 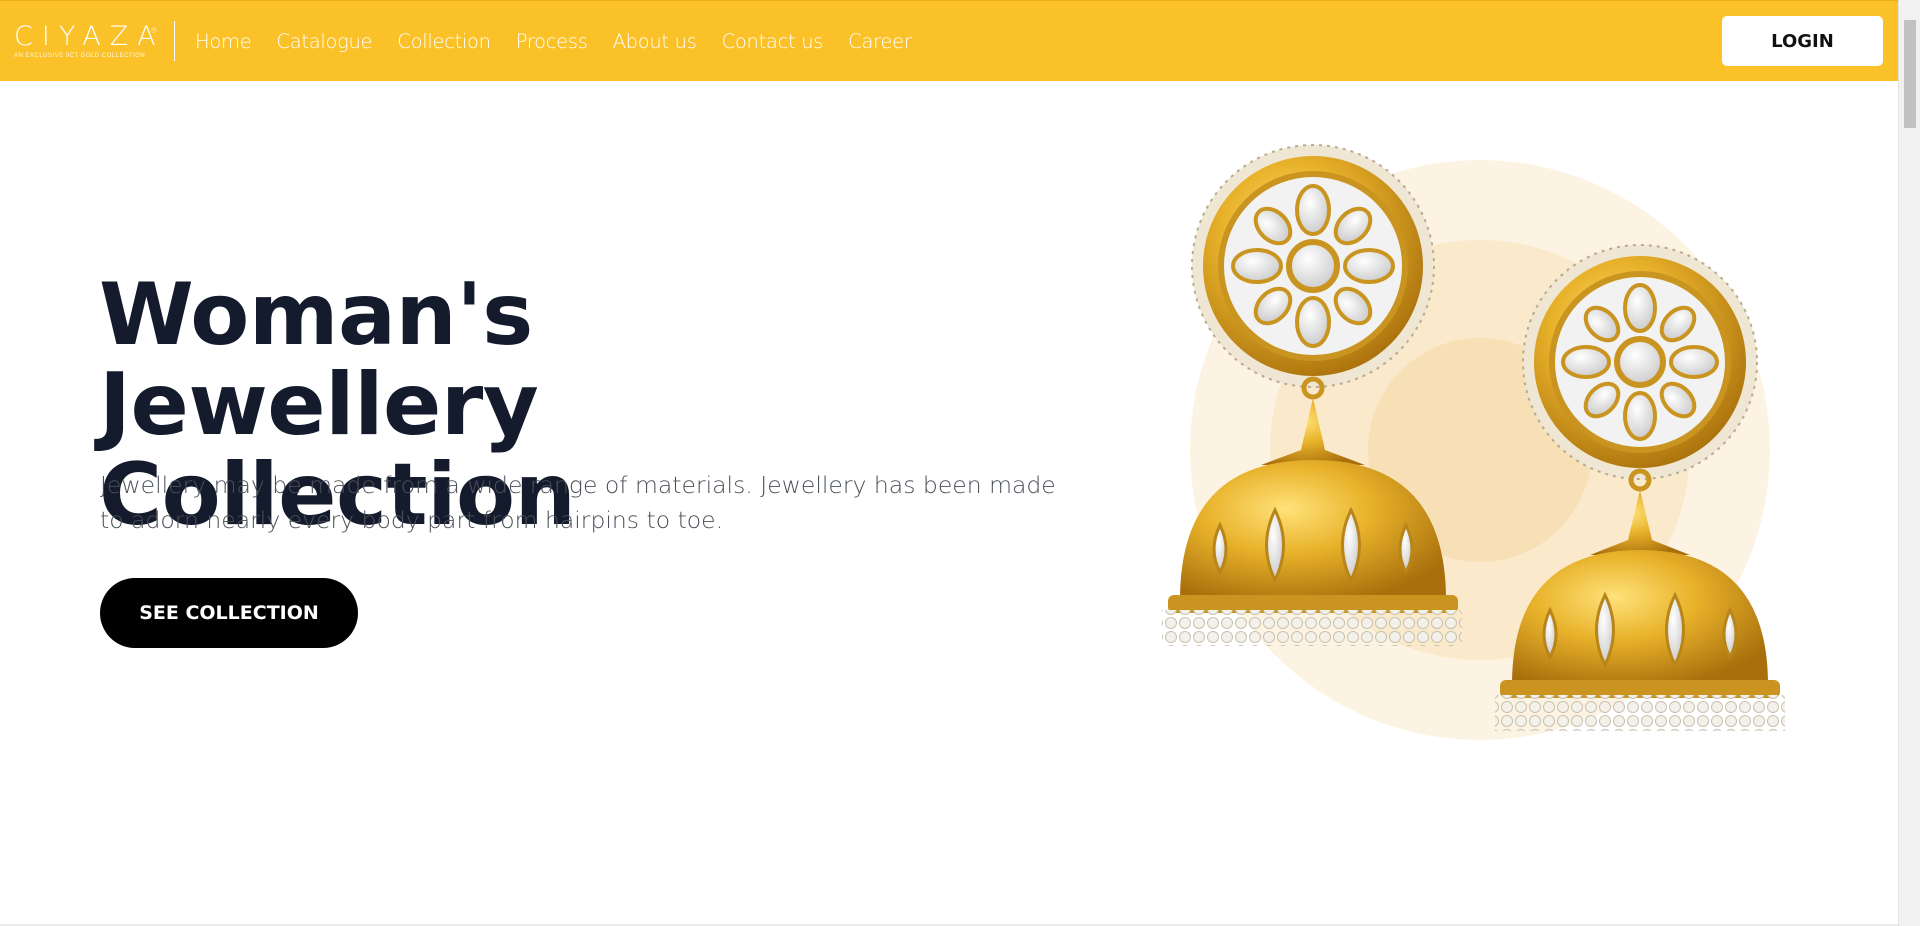 I want to click on nav-link-collection: Collection, so click(x=444, y=41).